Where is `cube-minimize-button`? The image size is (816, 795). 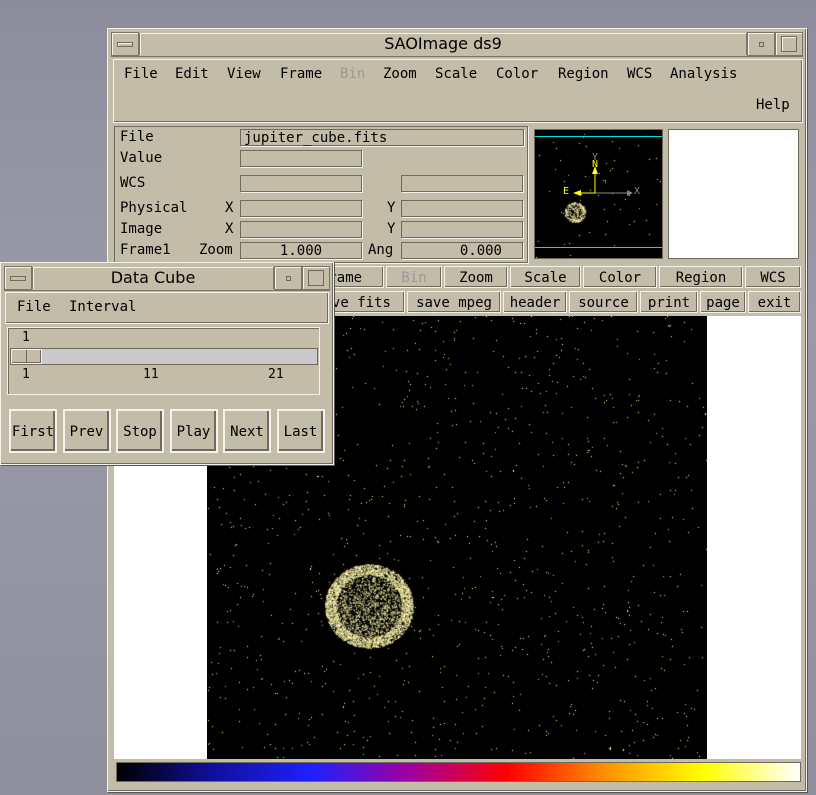
cube-minimize-button is located at coordinates (288, 278).